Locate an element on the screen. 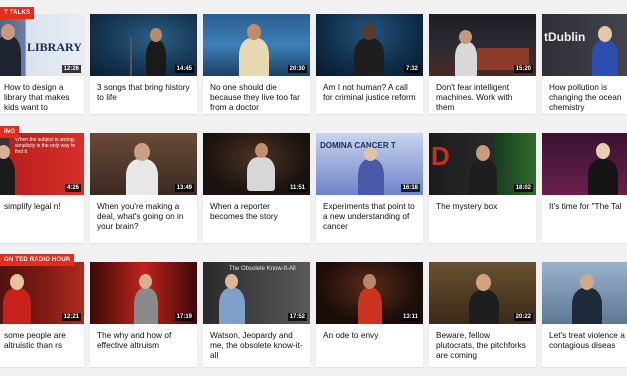 This screenshot has width=627, height=376. ted-logo-backdrop: D is located at coordinates (440, 156).